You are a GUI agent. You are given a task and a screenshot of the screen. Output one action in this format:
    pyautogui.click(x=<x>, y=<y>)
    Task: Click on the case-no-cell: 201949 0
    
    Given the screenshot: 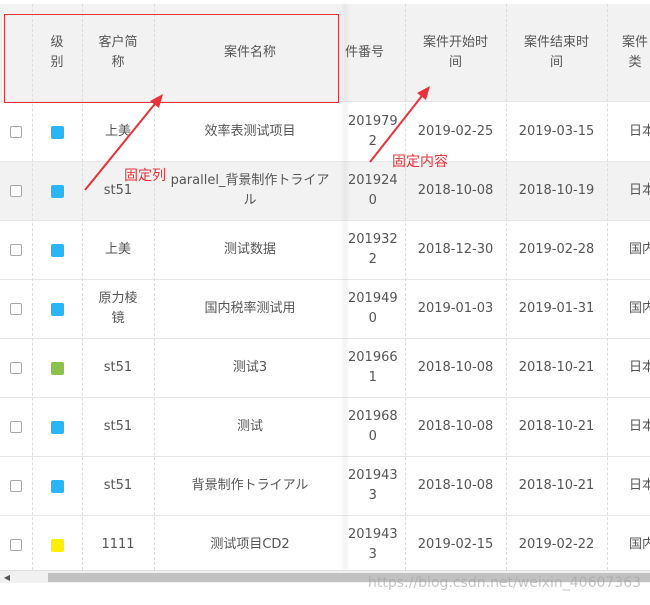 What is the action you would take?
    pyautogui.click(x=373, y=308)
    